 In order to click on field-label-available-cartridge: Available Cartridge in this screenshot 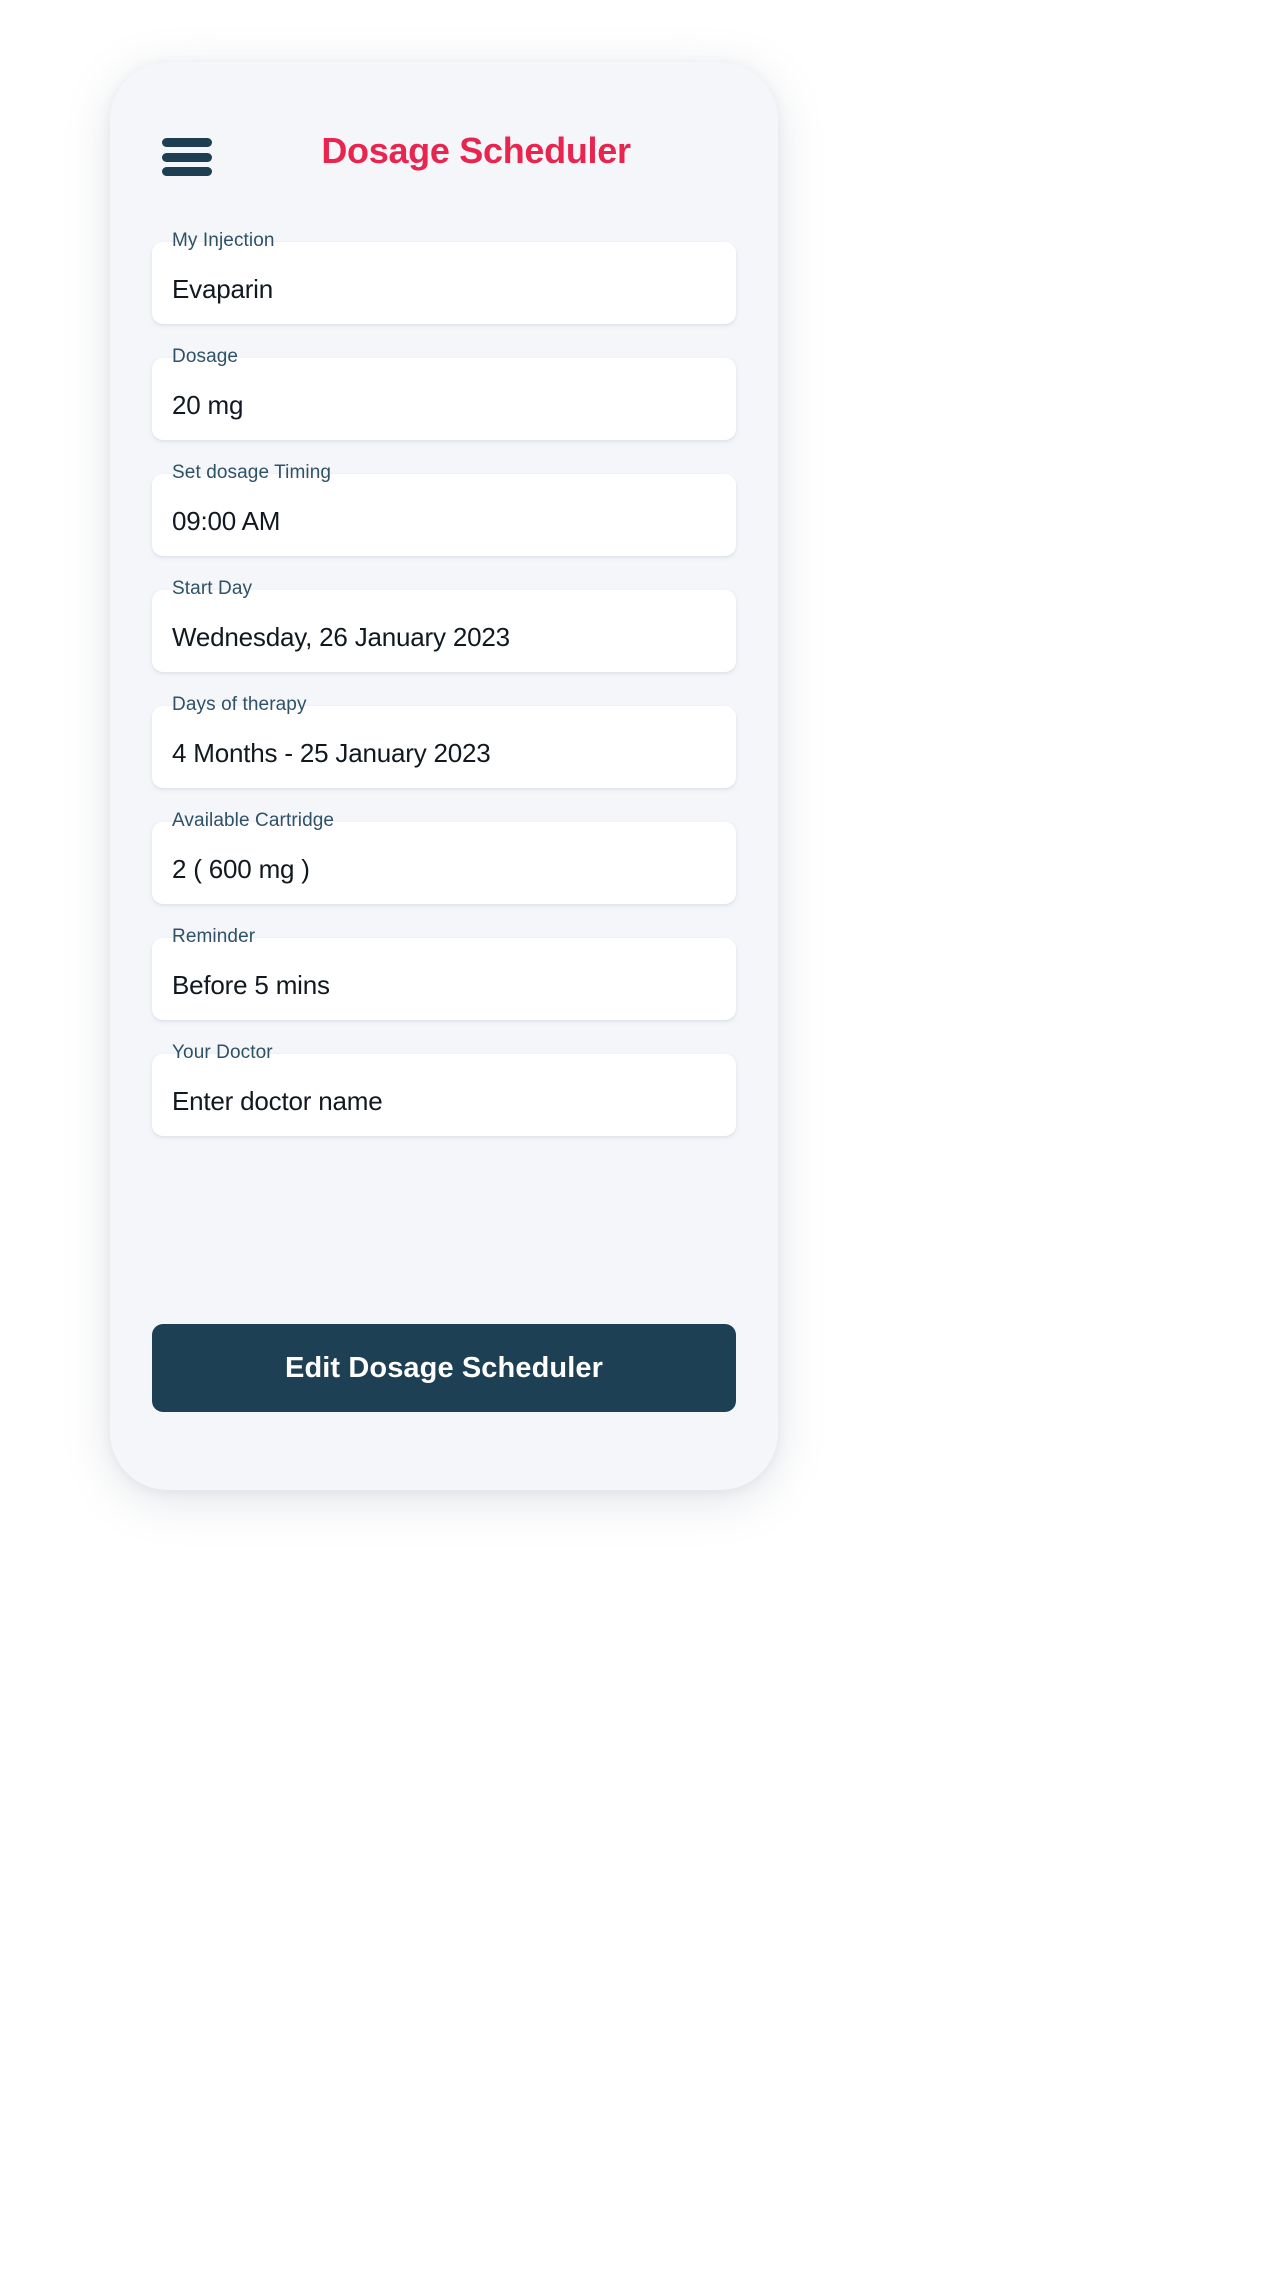, I will do `click(253, 820)`.